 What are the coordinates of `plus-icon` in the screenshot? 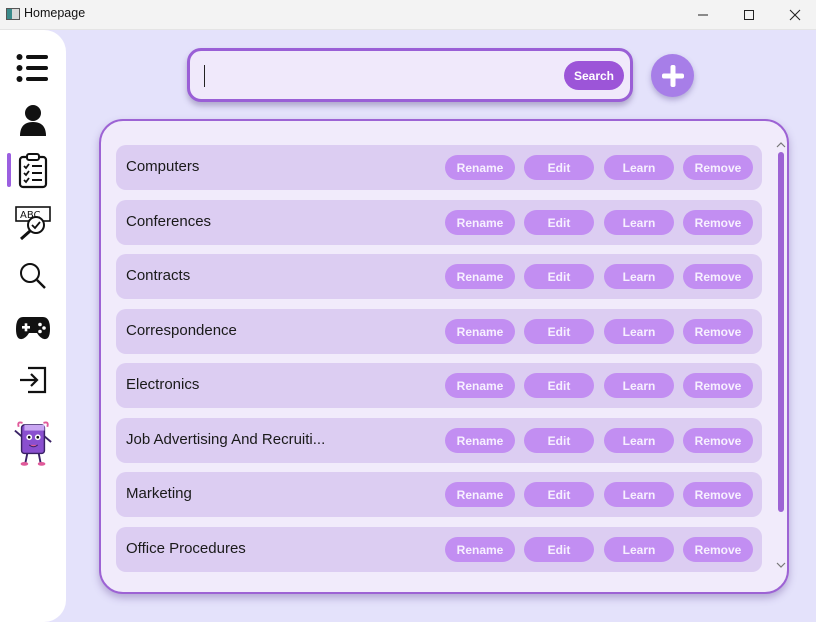 It's located at (672, 75).